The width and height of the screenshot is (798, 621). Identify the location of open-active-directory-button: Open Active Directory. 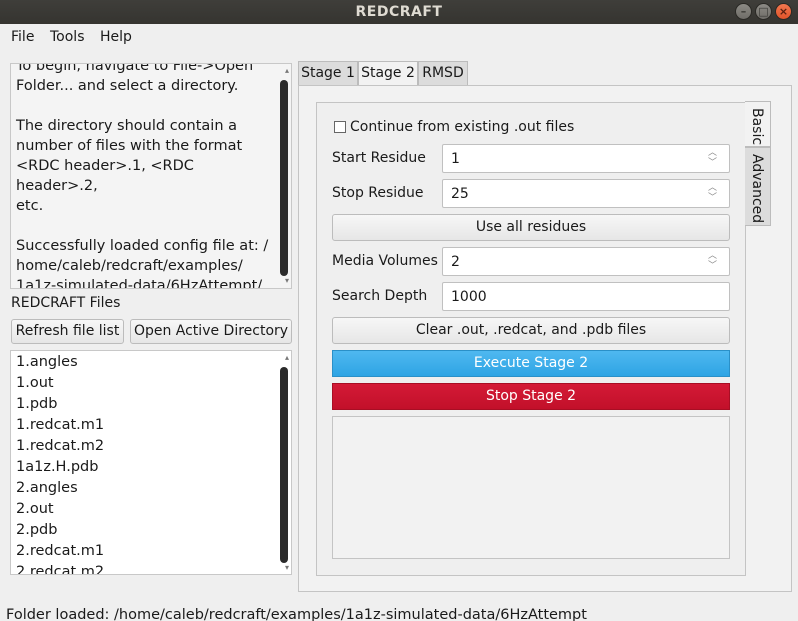
(211, 331).